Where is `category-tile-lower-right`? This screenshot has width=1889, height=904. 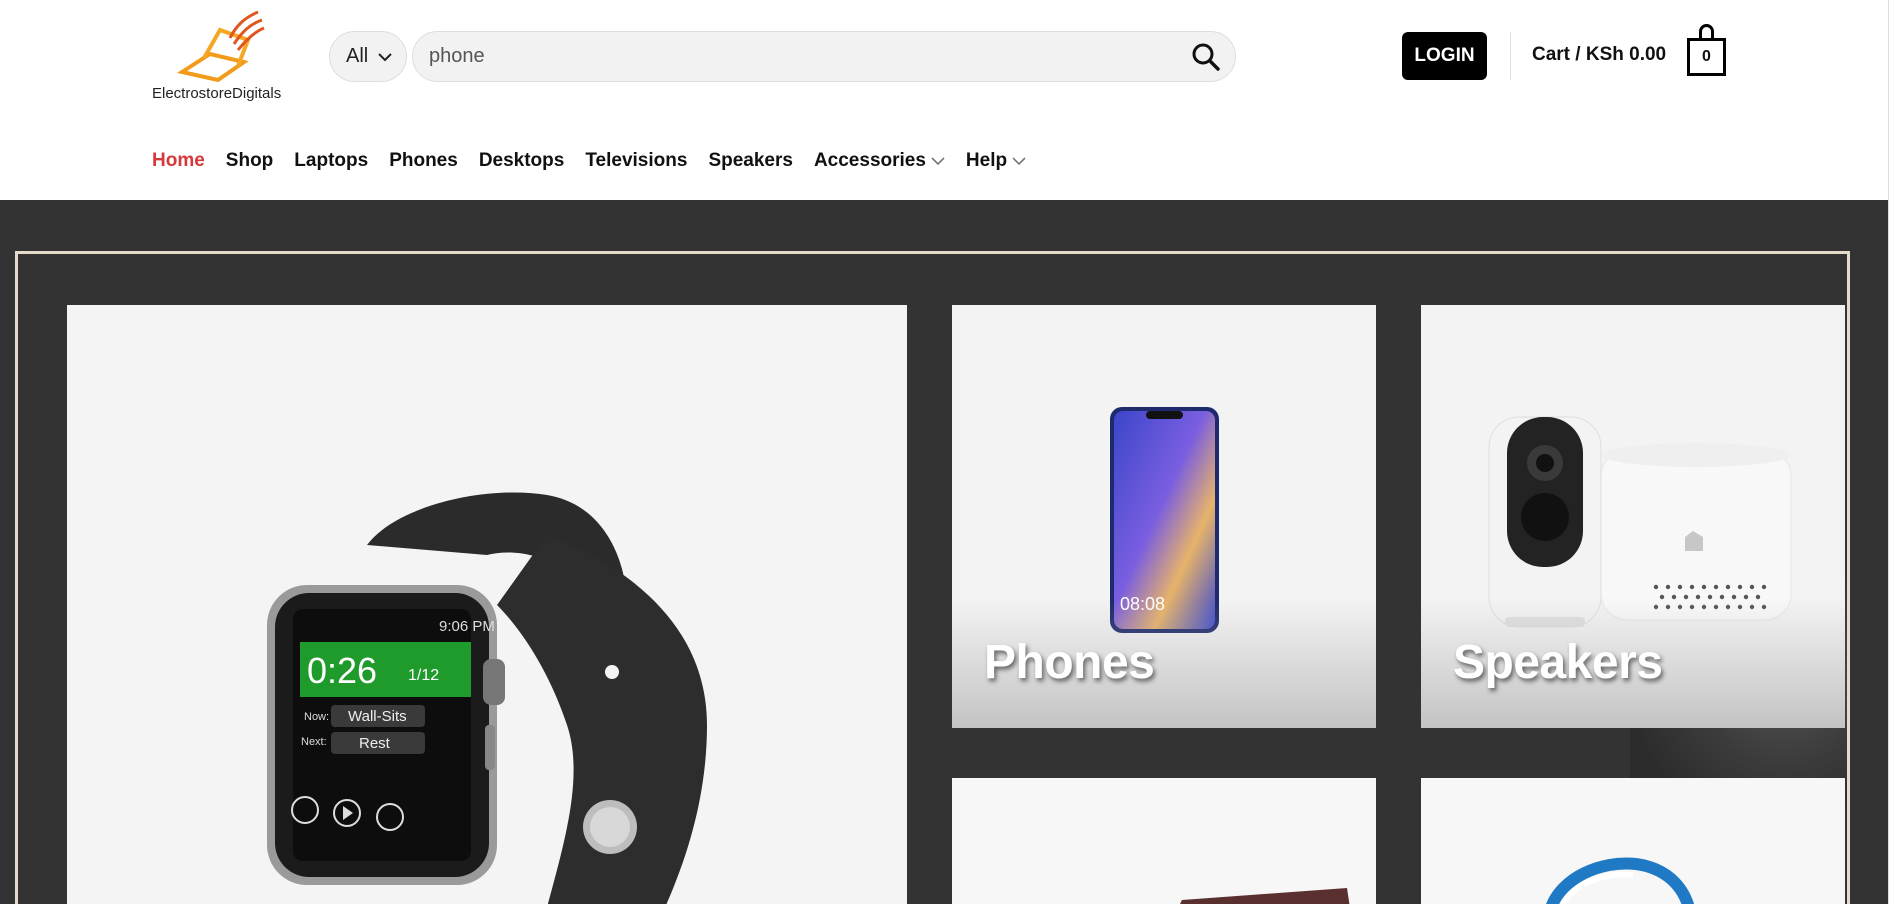
category-tile-lower-right is located at coordinates (1633, 841).